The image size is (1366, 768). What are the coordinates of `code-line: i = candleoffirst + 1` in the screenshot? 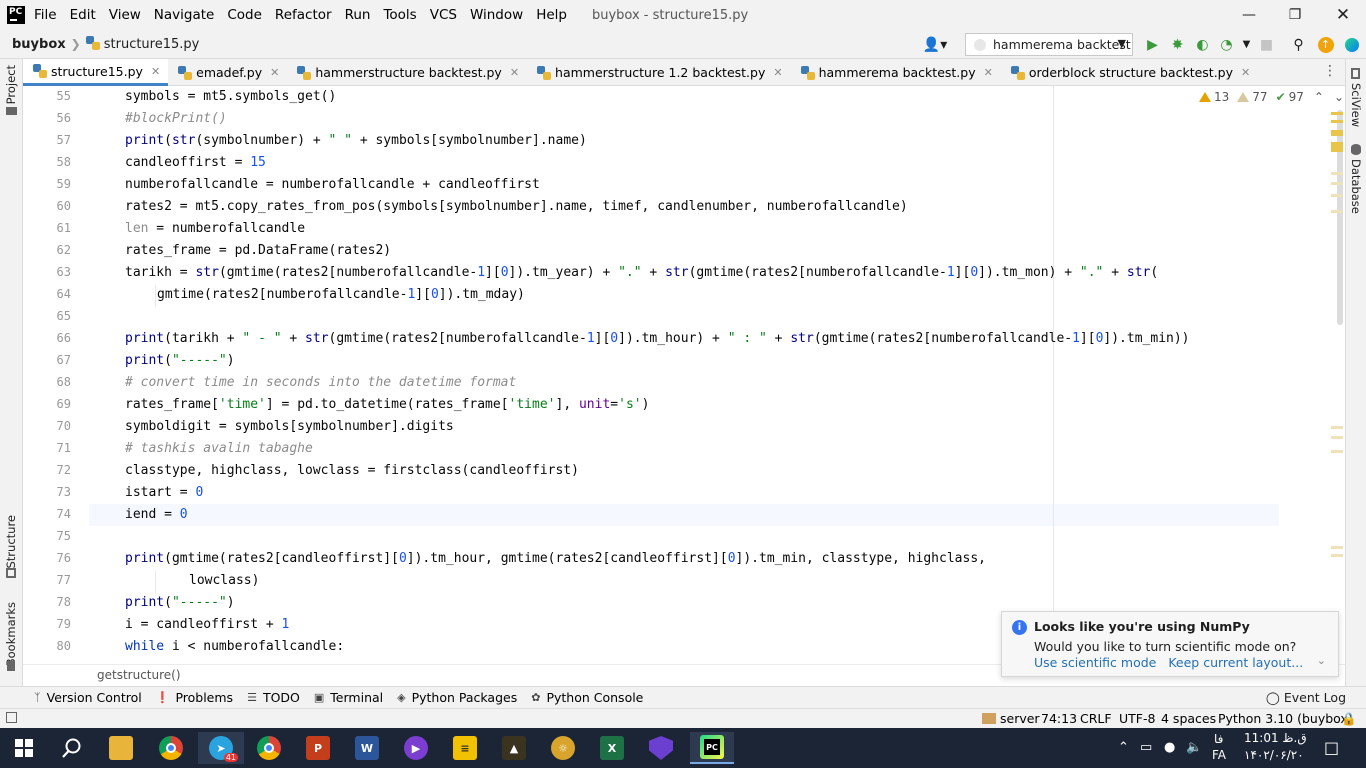 It's located at (207, 625).